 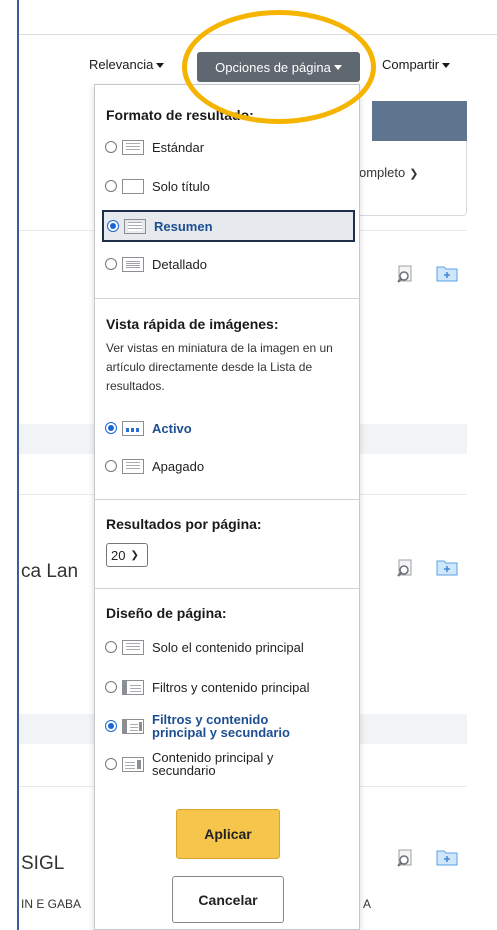 I want to click on share-label: Compartir, so click(x=411, y=64).